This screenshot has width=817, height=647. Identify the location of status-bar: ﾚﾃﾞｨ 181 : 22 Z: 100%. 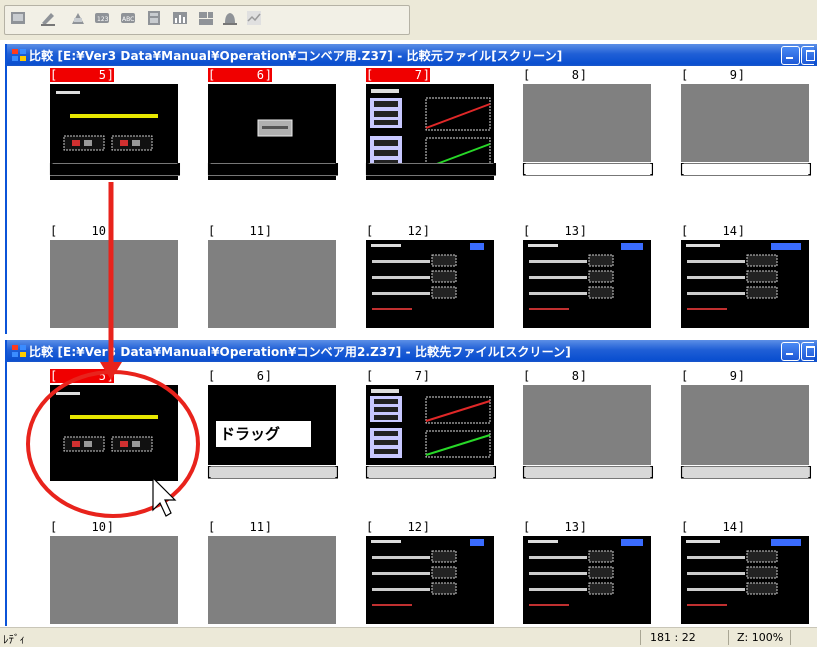
(408, 637).